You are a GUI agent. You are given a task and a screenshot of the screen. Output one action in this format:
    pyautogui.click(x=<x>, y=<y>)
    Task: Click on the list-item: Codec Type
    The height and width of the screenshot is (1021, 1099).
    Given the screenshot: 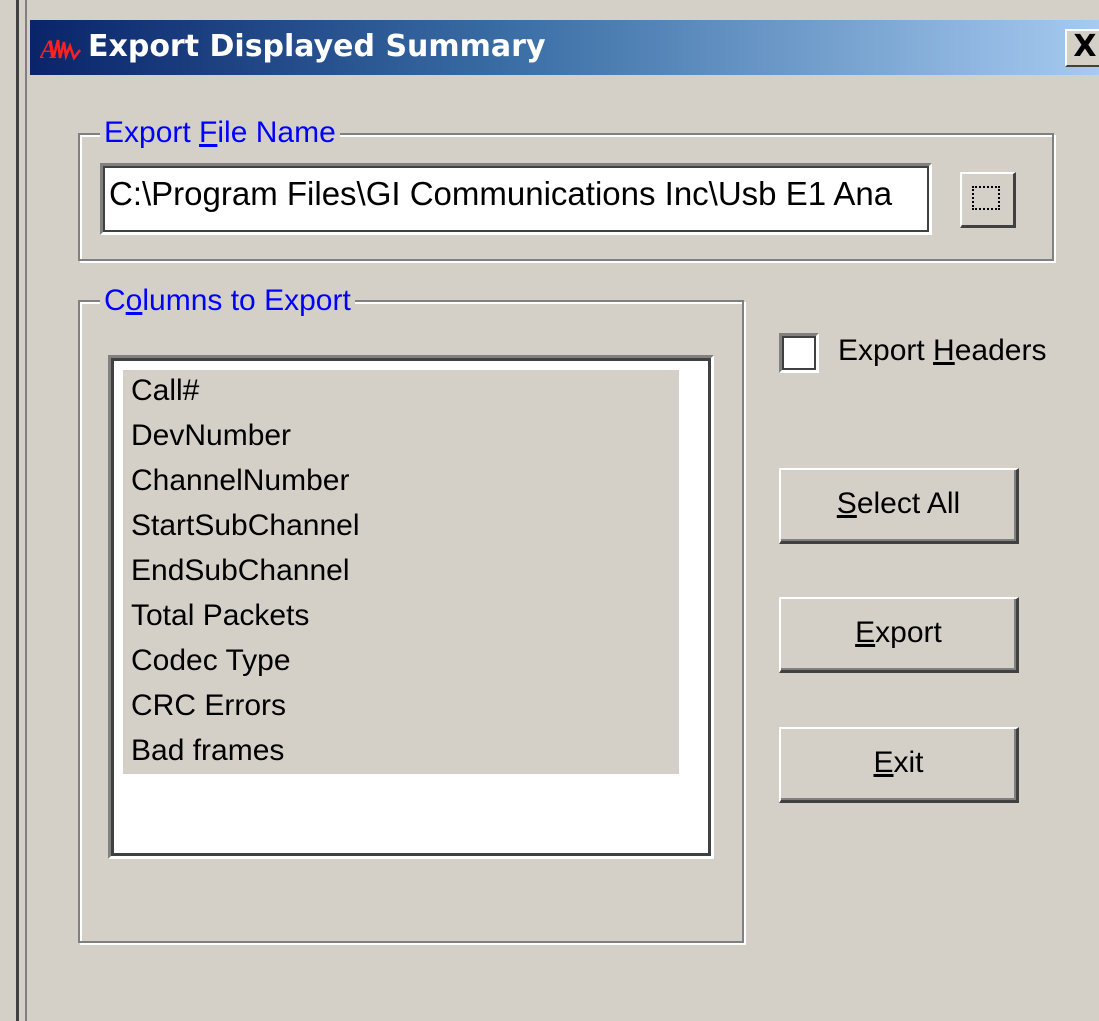 What is the action you would take?
    pyautogui.click(x=211, y=661)
    